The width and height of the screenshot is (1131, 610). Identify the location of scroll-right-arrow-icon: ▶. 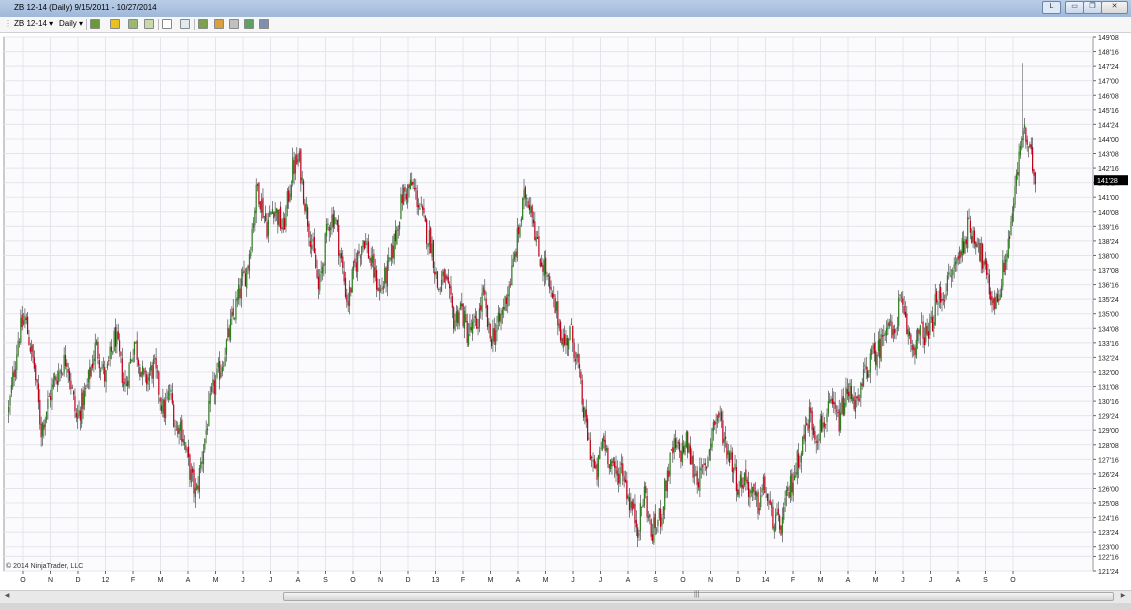
(1123, 596).